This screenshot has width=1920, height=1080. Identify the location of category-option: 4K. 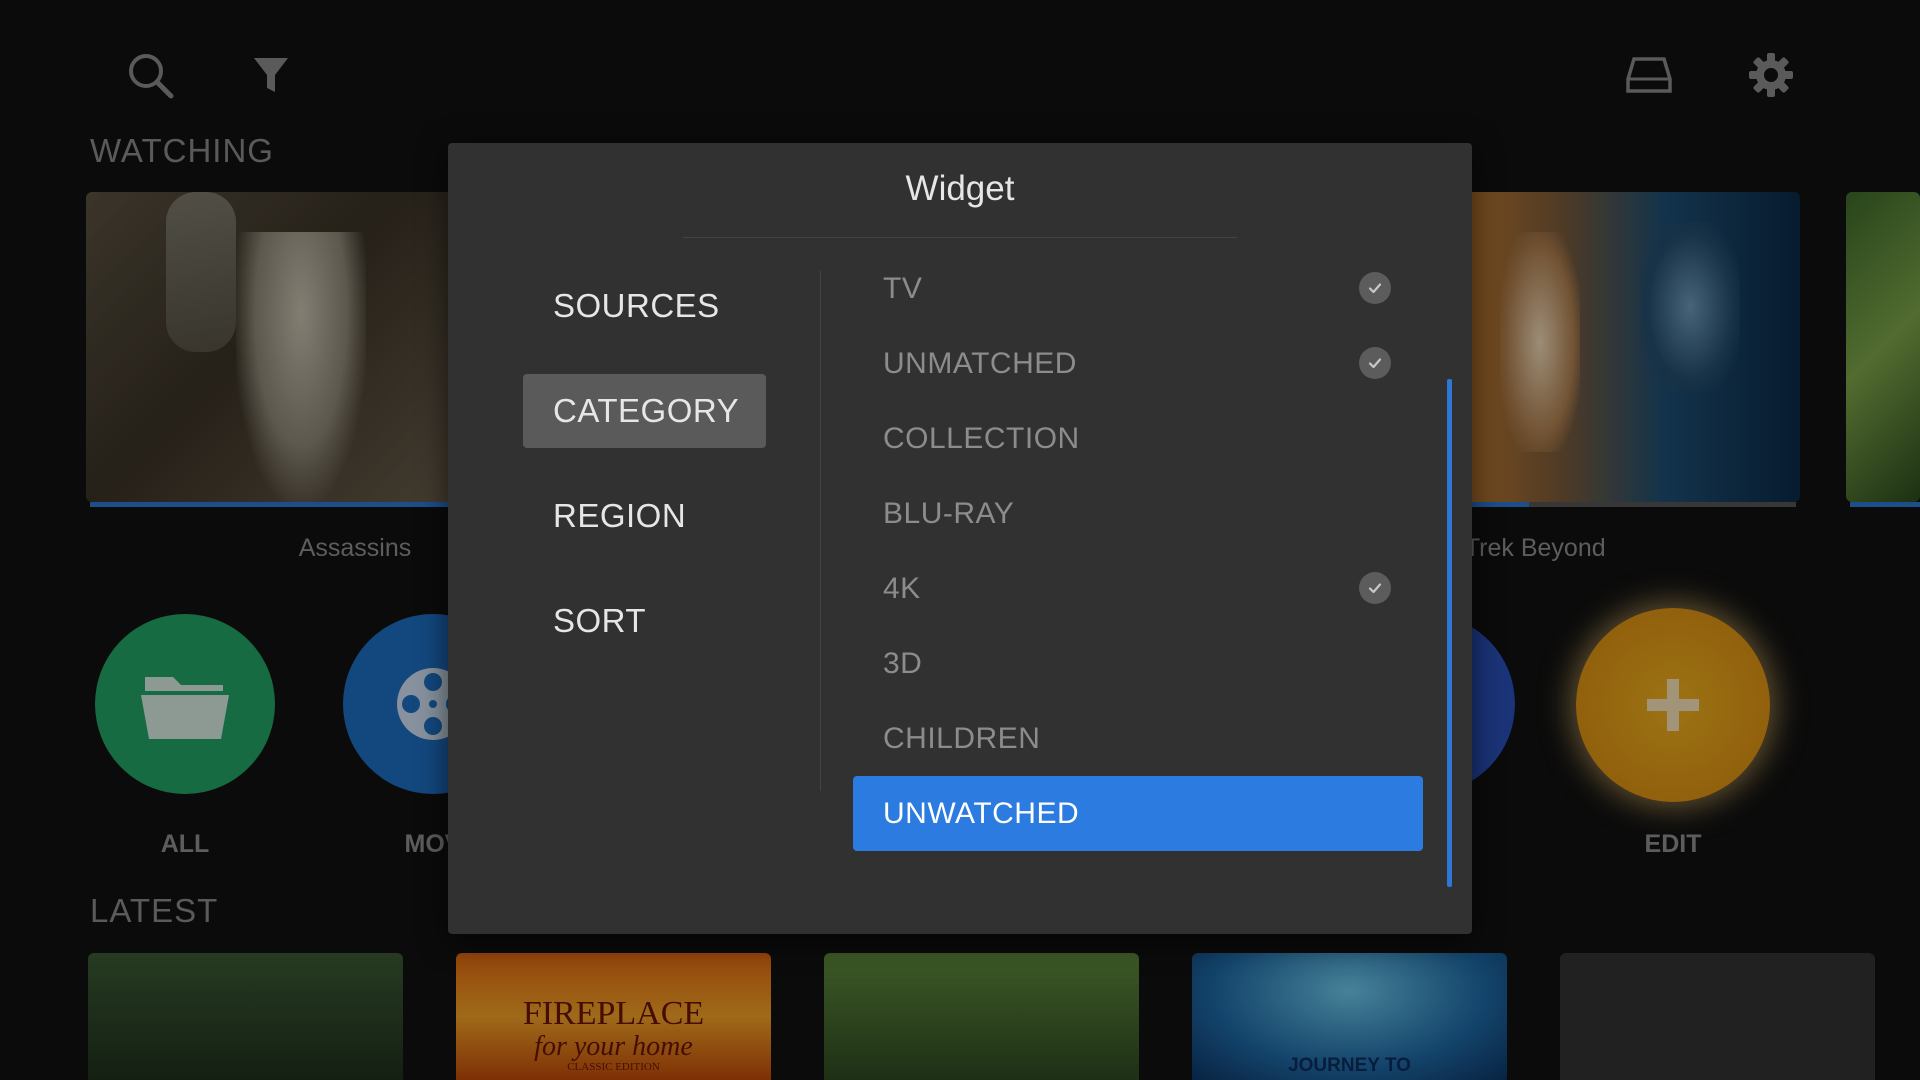
(1138, 588).